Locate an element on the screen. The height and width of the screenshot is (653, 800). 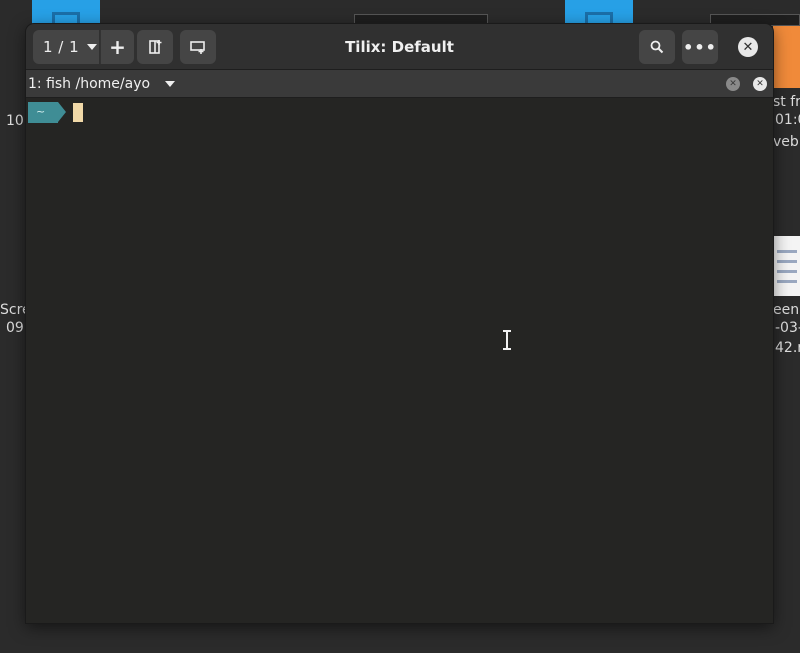
desktop-file-label: 09 is located at coordinates (15, 328).